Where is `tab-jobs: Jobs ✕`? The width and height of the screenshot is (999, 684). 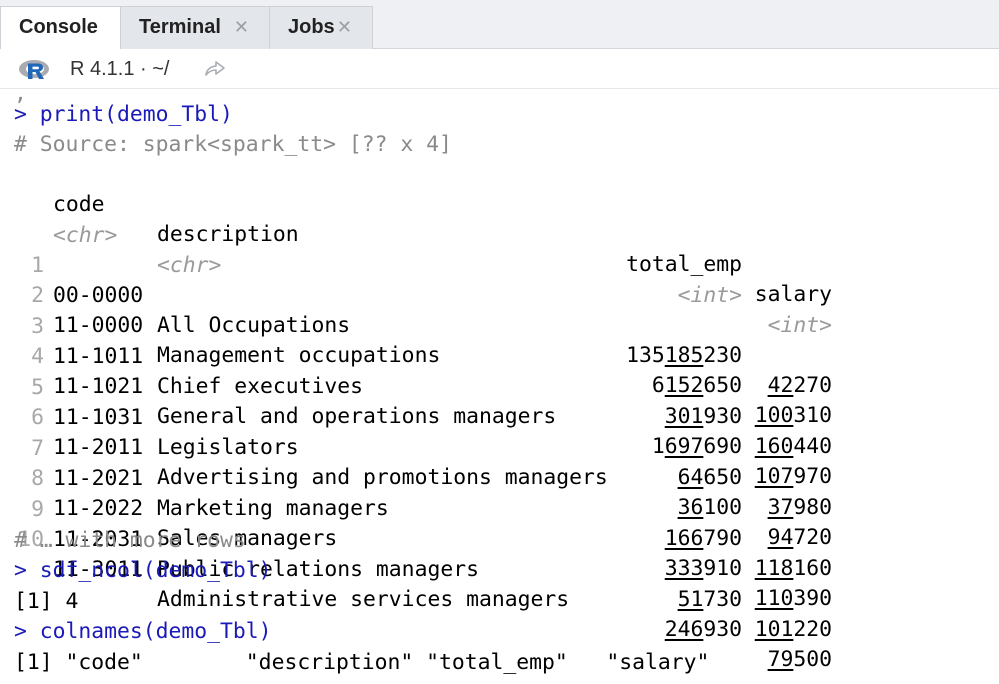 tab-jobs: Jobs ✕ is located at coordinates (321, 27).